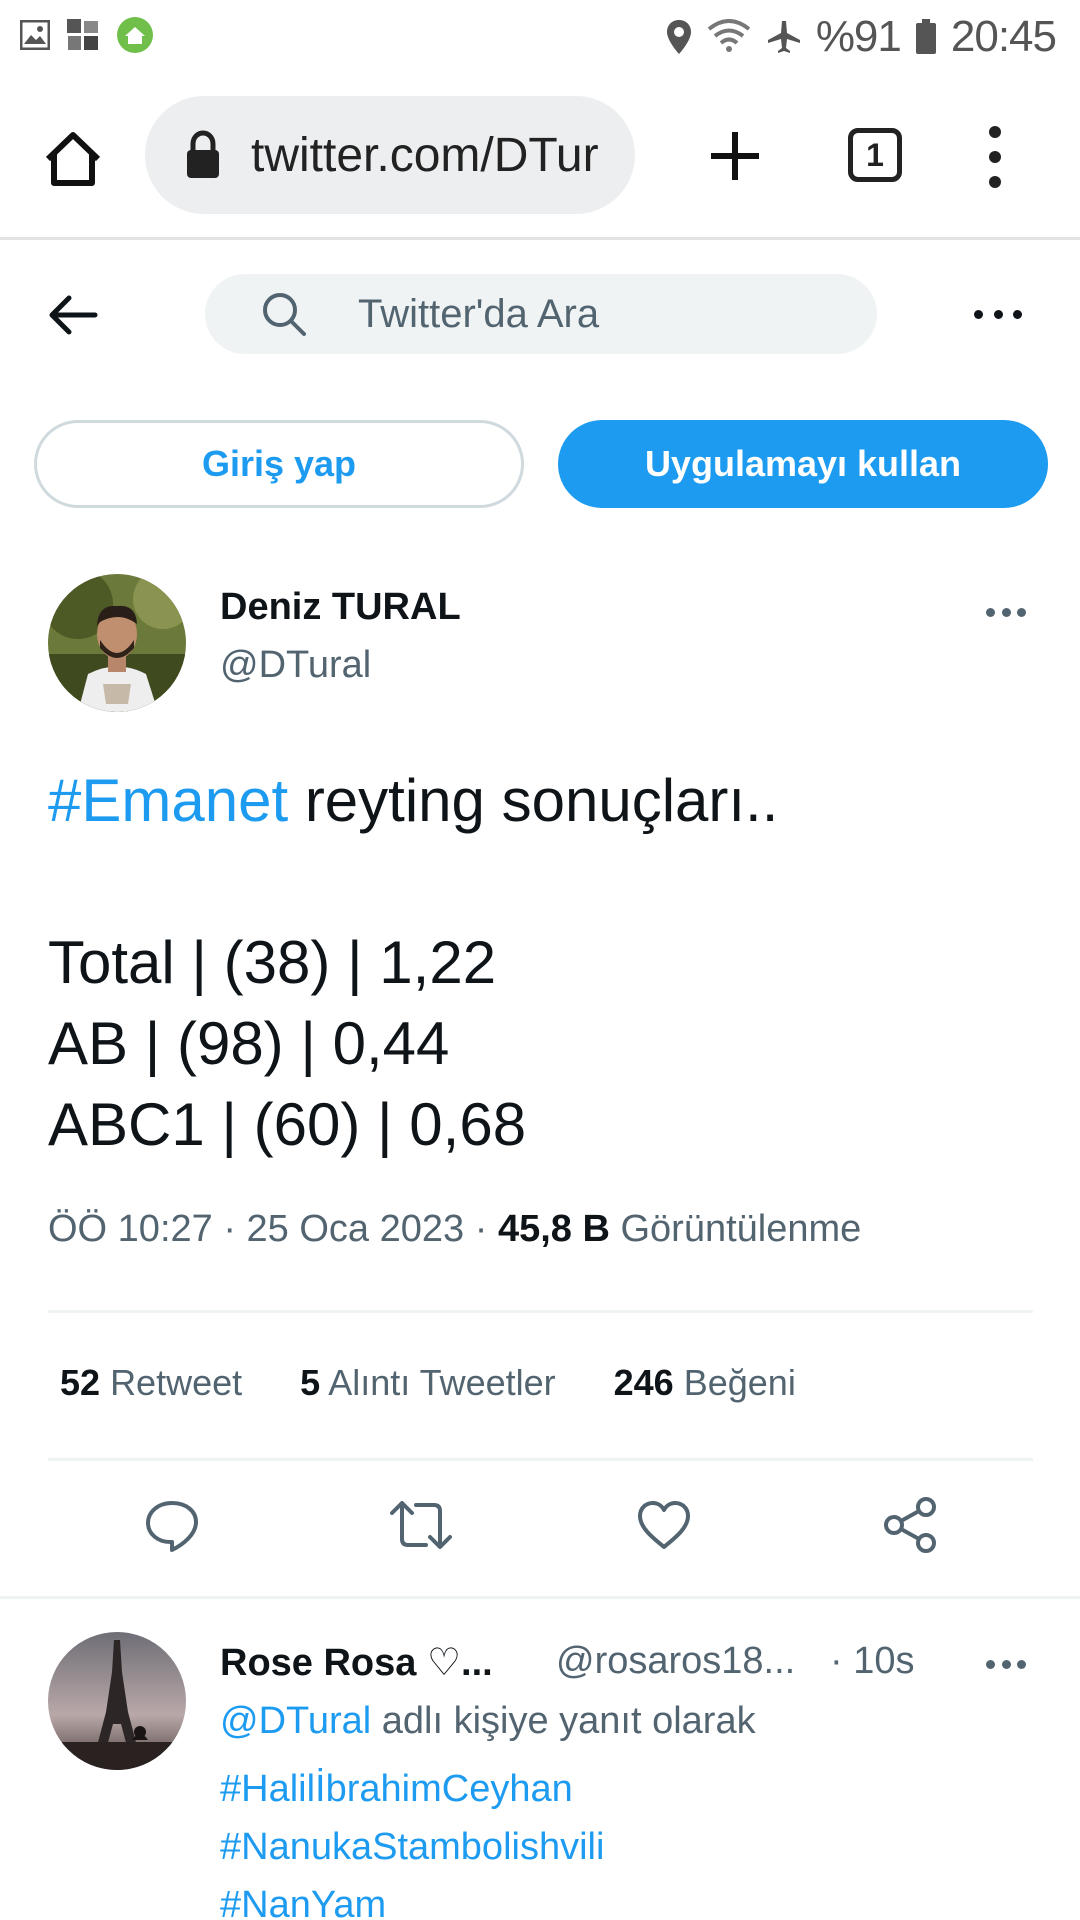 The height and width of the screenshot is (1920, 1080). I want to click on home-button, so click(73, 159).